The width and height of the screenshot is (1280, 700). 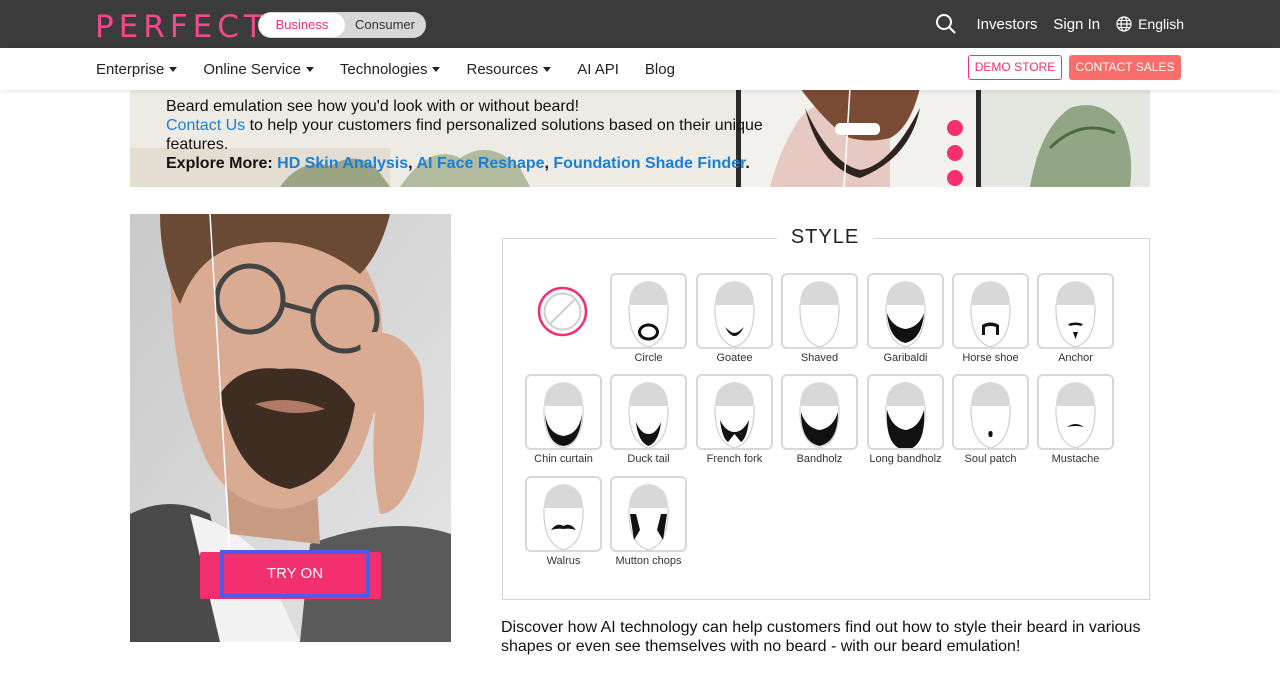 I want to click on beard-option-horse-shoe, so click(x=990, y=311).